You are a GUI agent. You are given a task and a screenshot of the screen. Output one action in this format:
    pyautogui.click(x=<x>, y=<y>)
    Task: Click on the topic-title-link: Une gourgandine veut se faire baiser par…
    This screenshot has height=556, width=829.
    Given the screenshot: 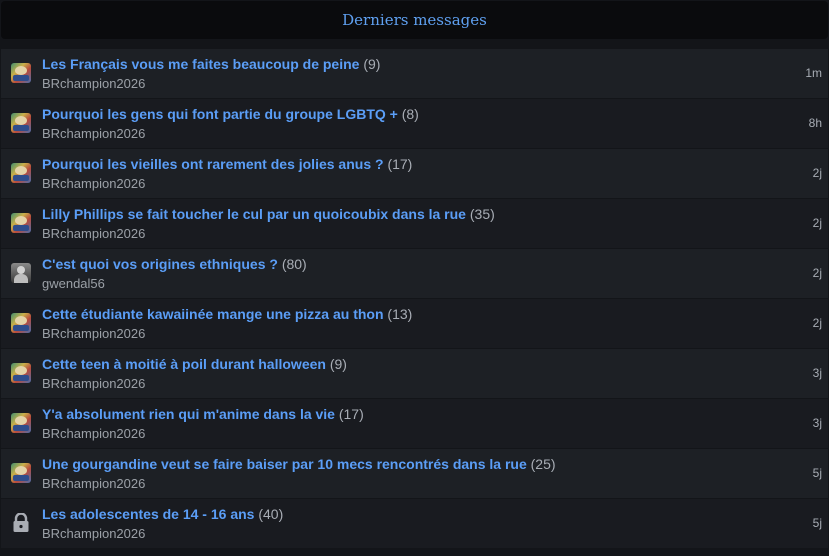 What is the action you would take?
    pyautogui.click(x=284, y=464)
    